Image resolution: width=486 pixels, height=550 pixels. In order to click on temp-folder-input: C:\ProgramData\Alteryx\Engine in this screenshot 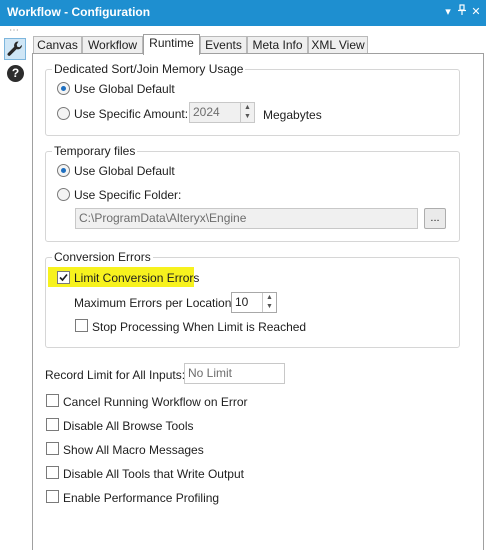, I will do `click(246, 218)`.